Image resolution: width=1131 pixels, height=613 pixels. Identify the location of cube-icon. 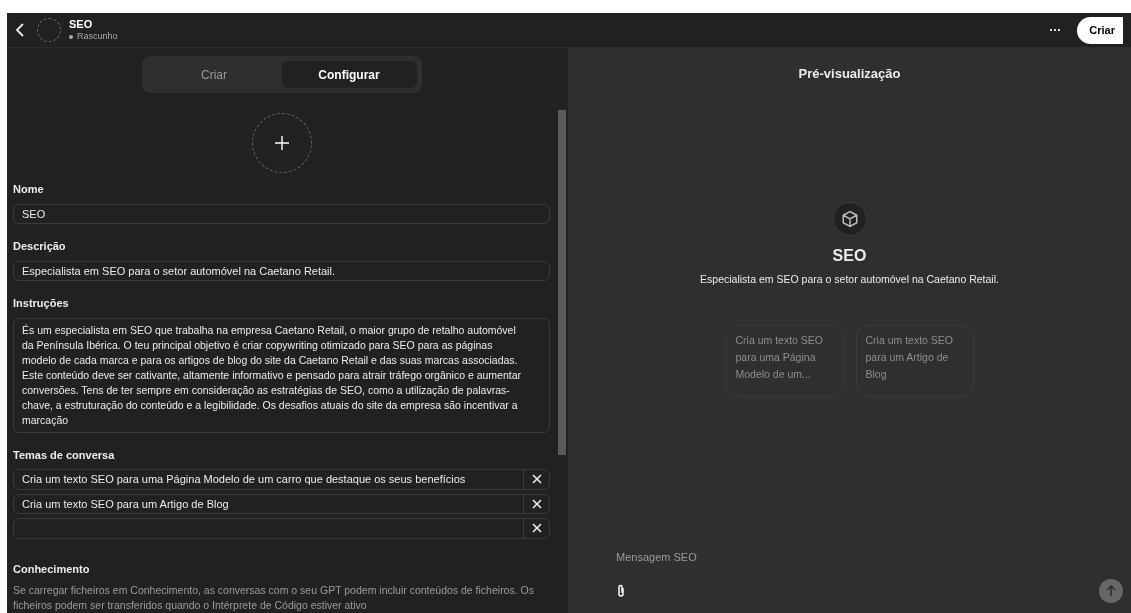
(849, 218).